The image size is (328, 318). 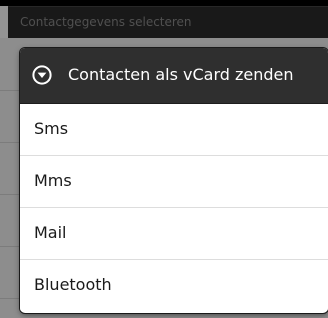 What do you see at coordinates (53, 180) in the screenshot?
I see `option-label: Mms` at bounding box center [53, 180].